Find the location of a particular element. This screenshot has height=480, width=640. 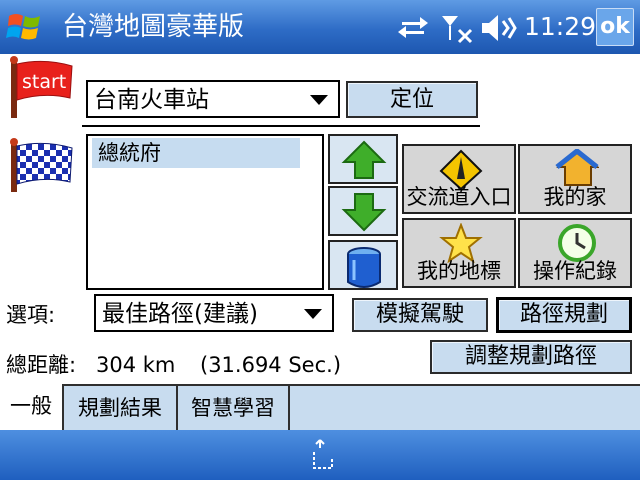

move-up-button is located at coordinates (363, 159).